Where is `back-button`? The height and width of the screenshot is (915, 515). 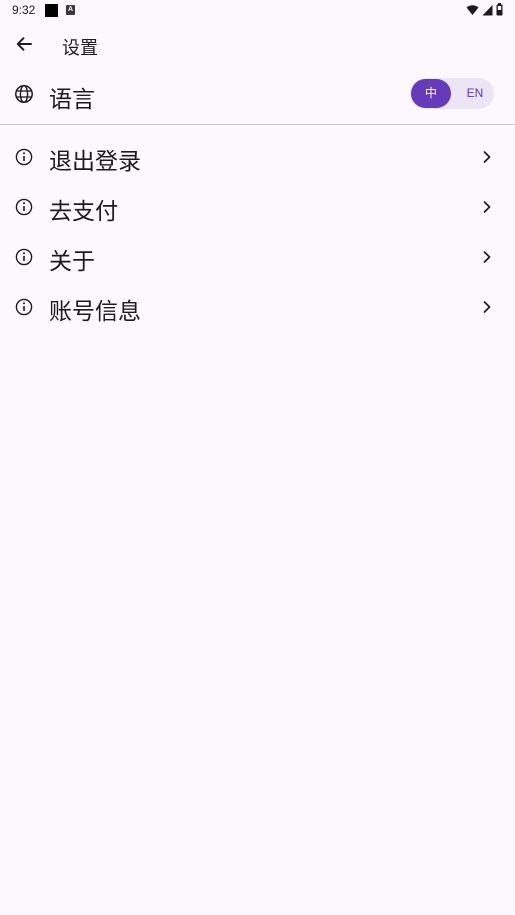 back-button is located at coordinates (24, 44).